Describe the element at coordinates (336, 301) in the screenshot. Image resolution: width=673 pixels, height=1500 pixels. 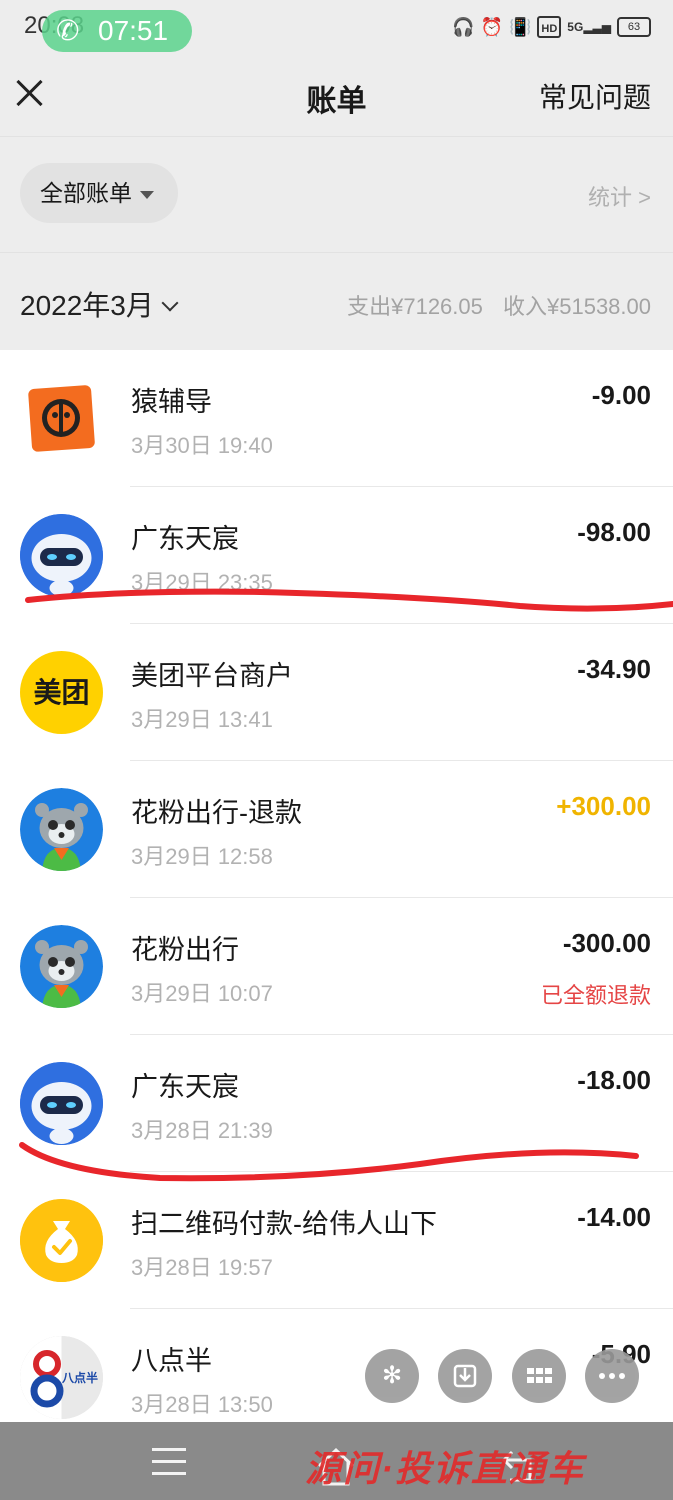
I see `month-header: 2022年3月 支出¥7126.05 收入¥51538.00` at that location.